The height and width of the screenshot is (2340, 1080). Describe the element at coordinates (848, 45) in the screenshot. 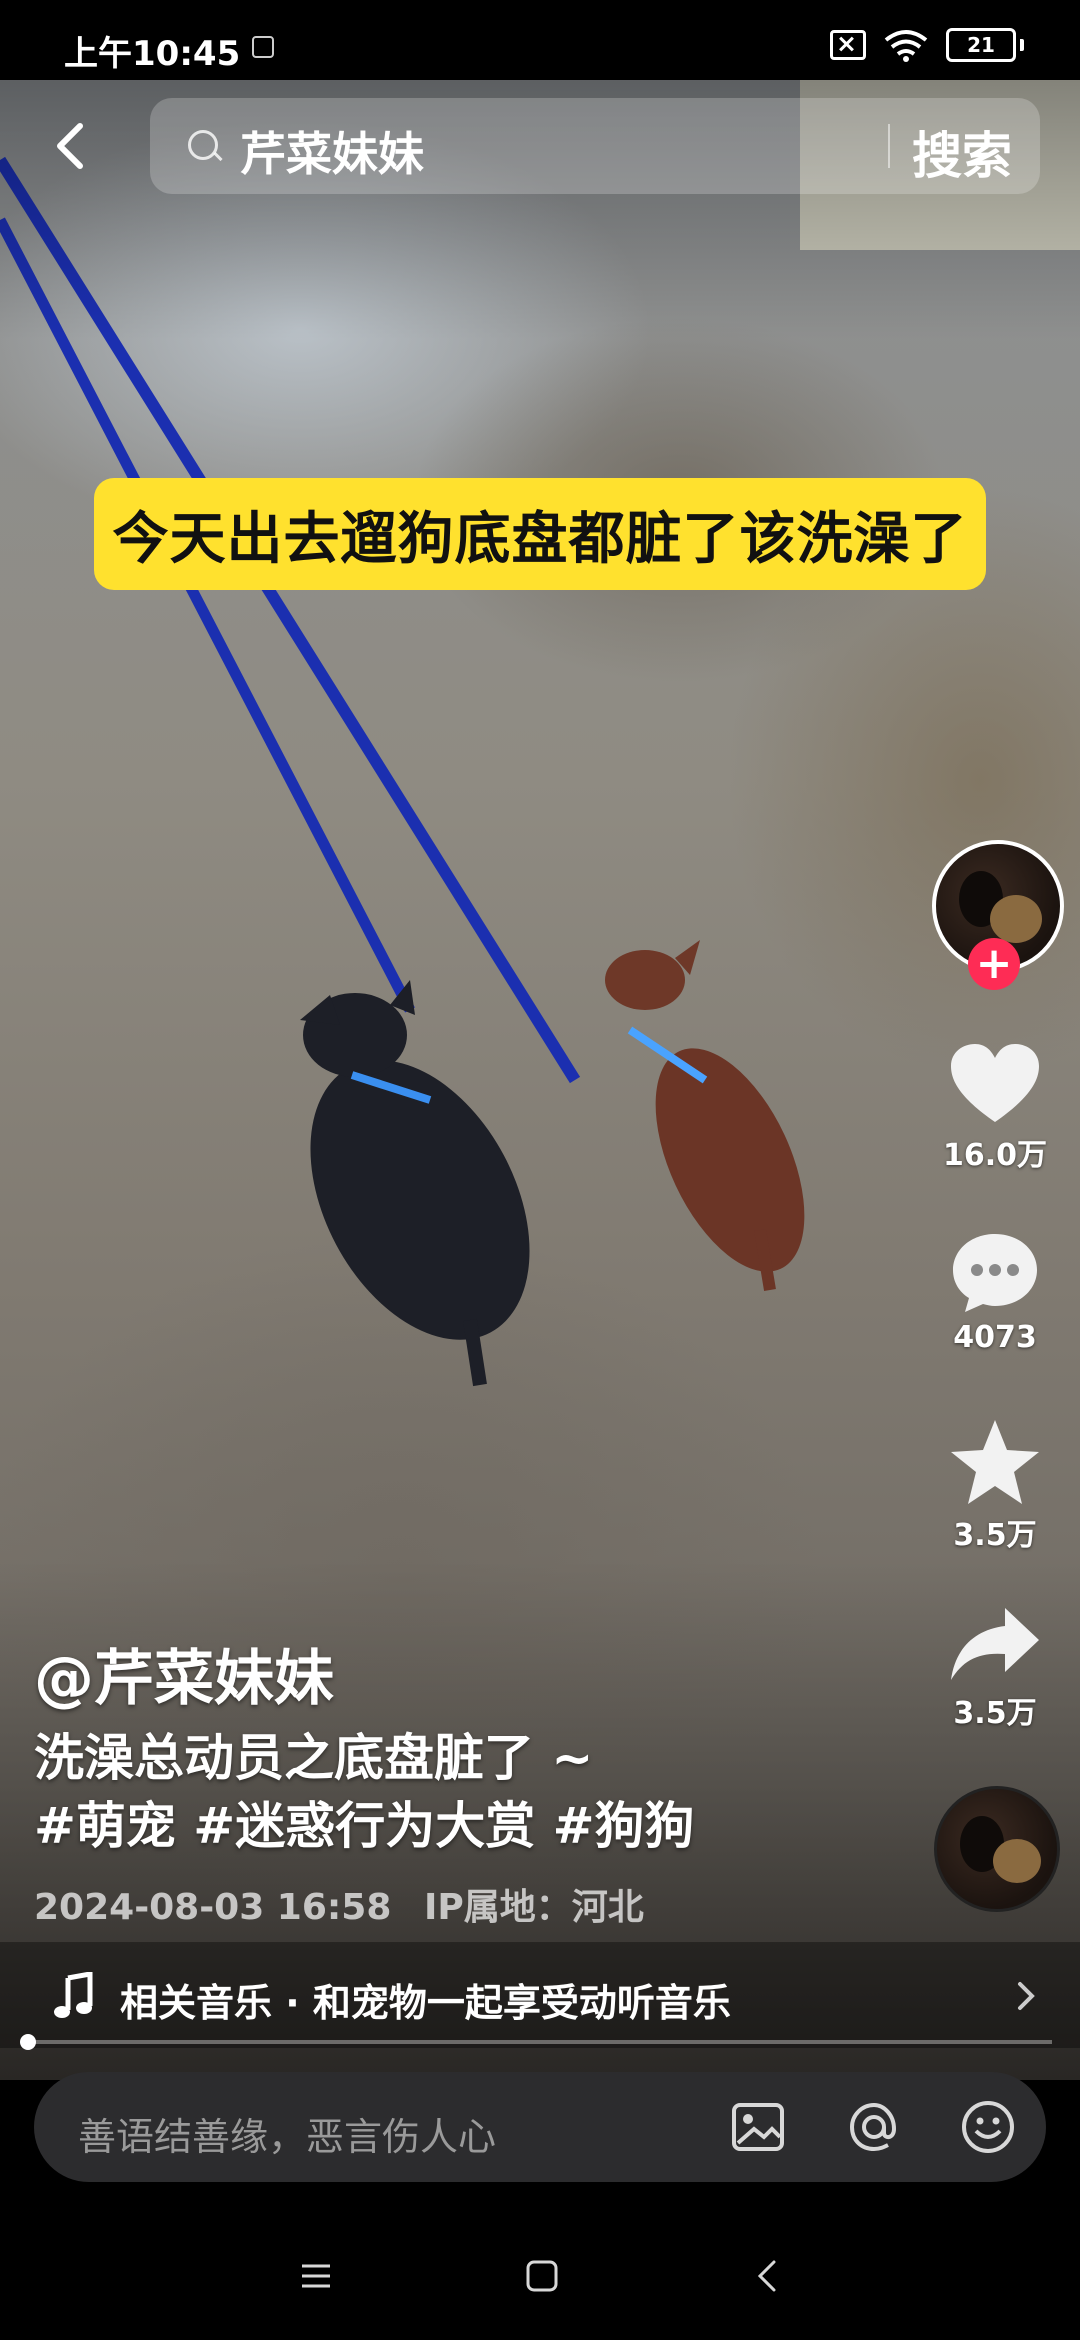

I see `sim-off-icon` at that location.